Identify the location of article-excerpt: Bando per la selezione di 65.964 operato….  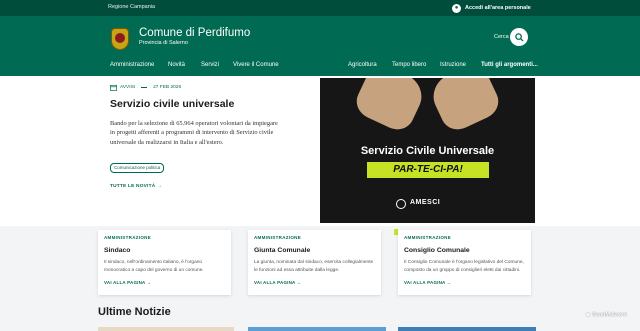
(194, 133).